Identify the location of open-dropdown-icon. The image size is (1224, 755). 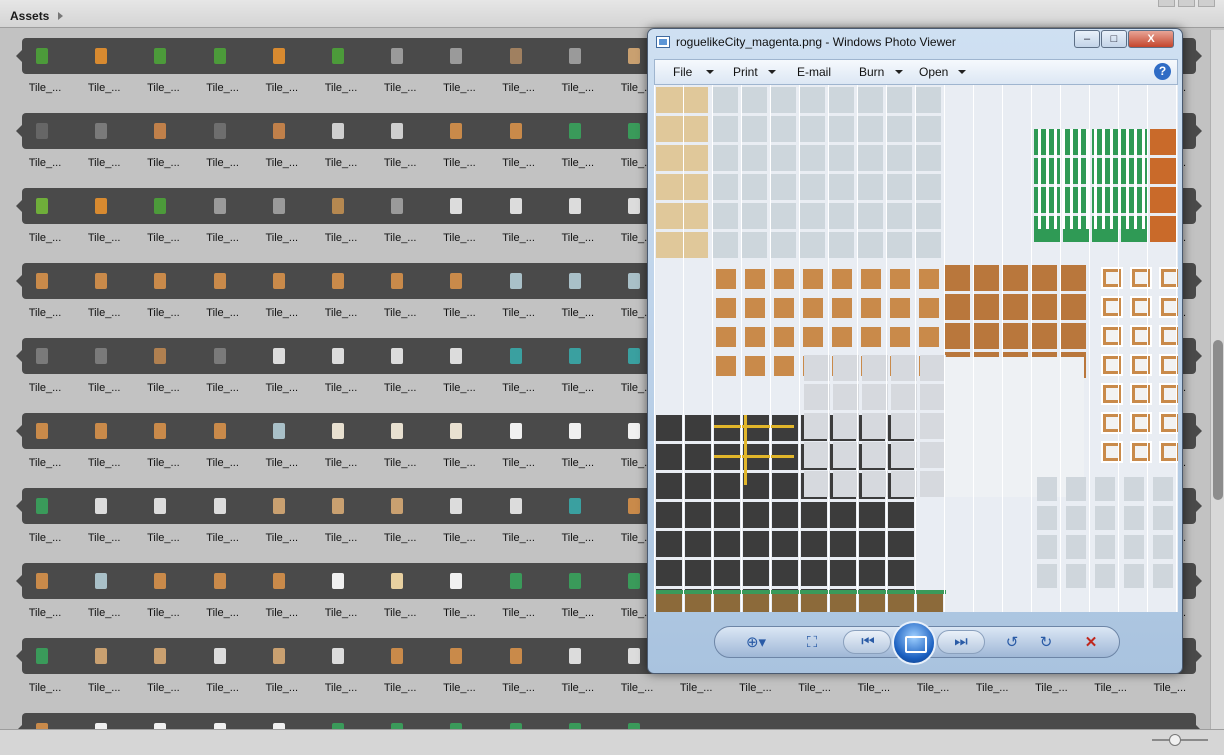
(962, 72).